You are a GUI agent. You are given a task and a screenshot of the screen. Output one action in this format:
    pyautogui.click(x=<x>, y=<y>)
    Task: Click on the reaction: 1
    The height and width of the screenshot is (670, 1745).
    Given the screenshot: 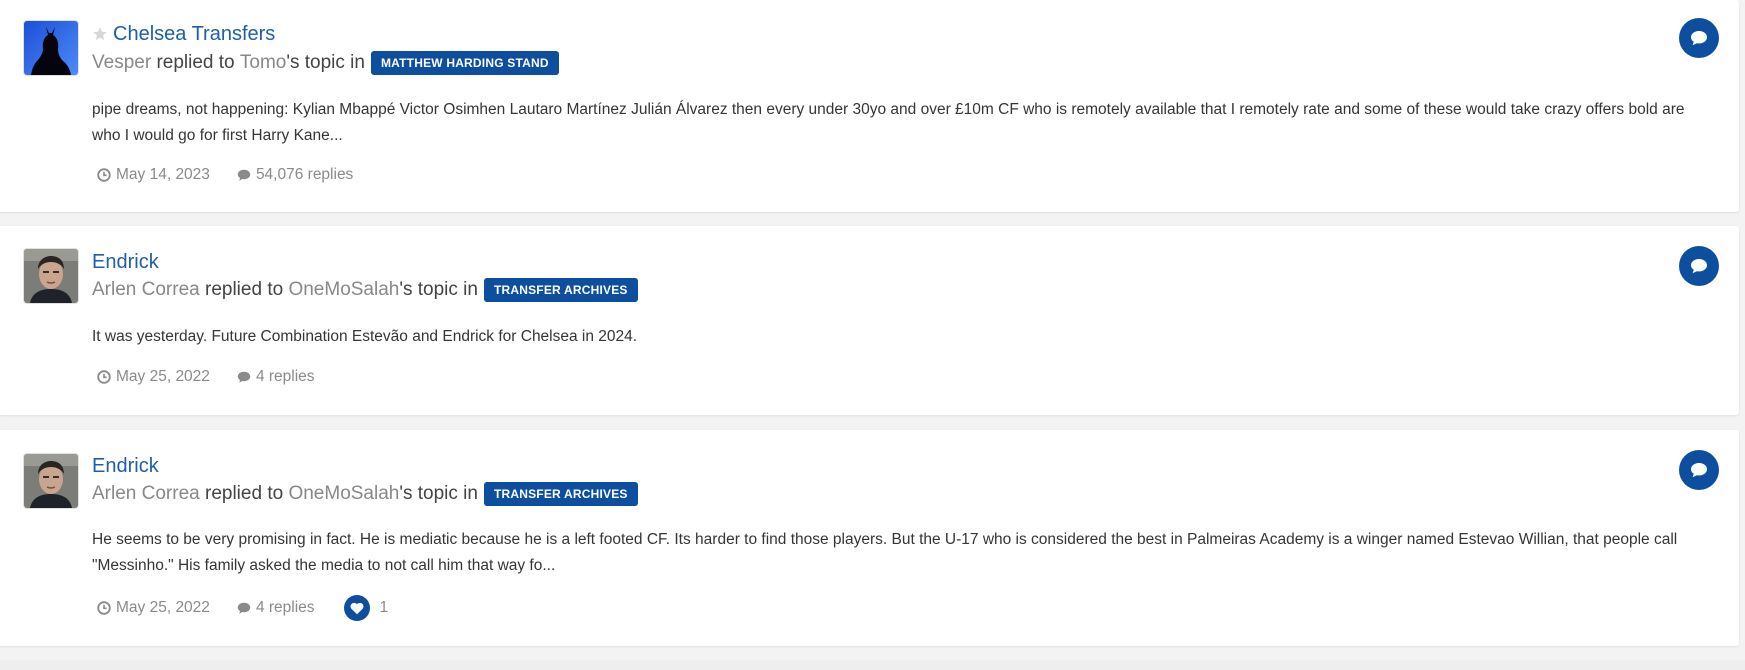 What is the action you would take?
    pyautogui.click(x=366, y=608)
    